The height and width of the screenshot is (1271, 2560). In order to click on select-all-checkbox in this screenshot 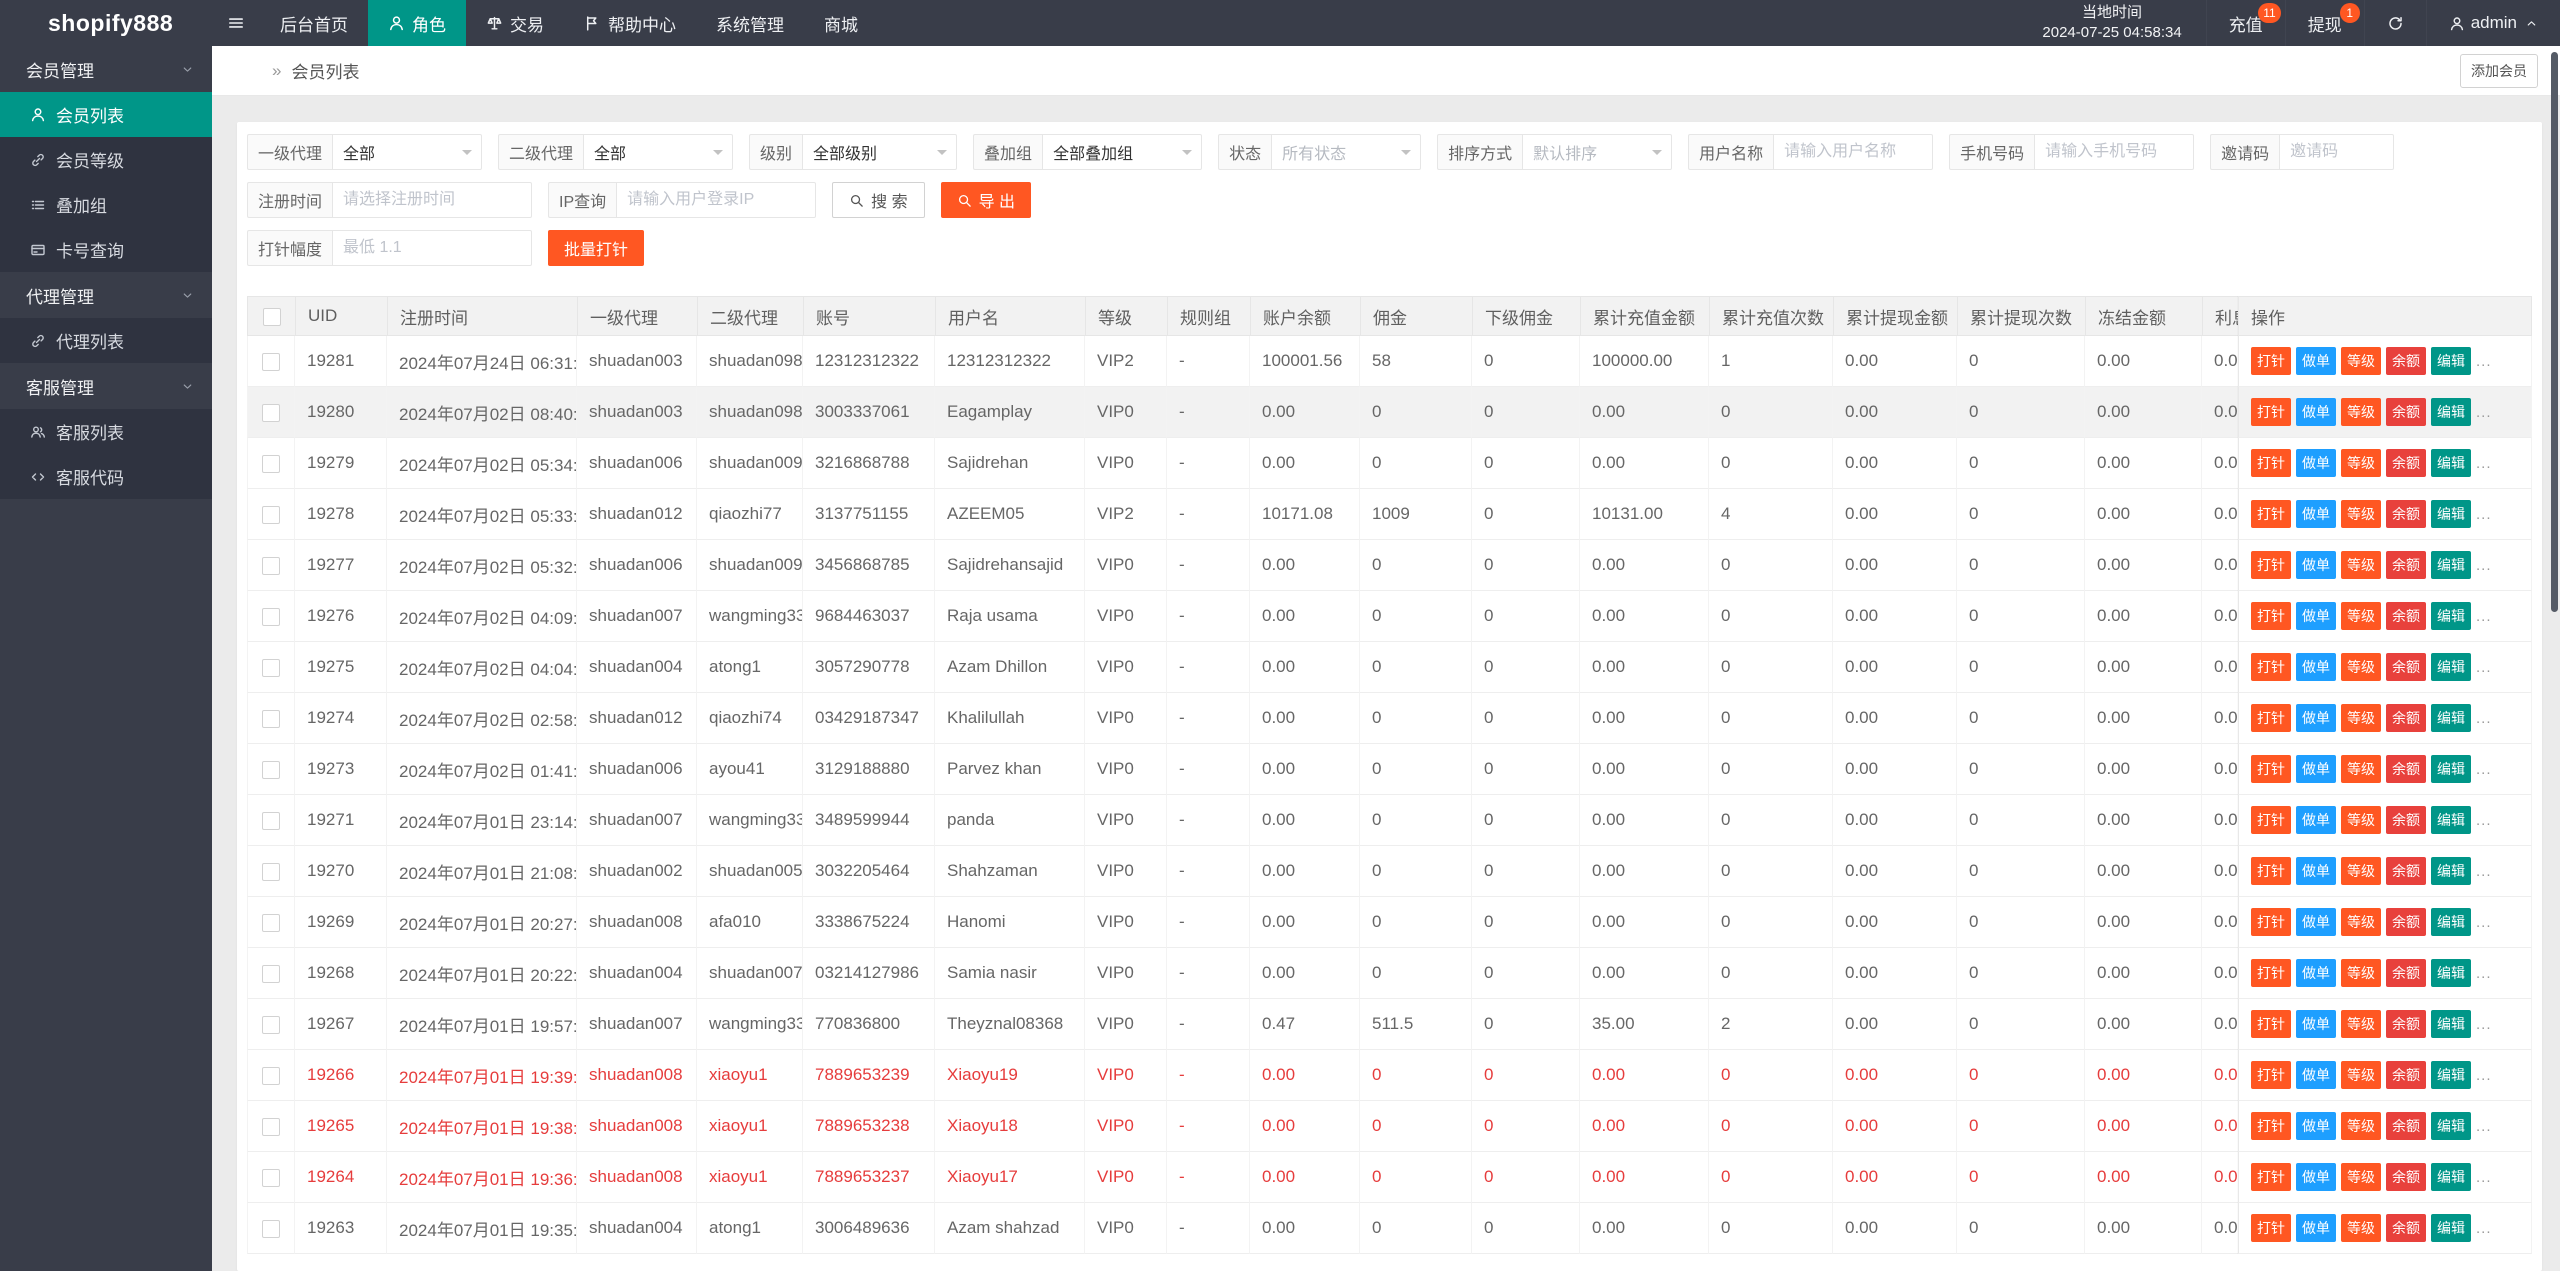, I will do `click(271, 316)`.